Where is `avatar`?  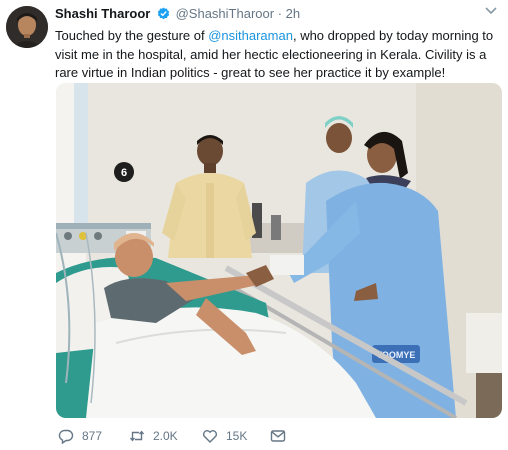 avatar is located at coordinates (27, 27).